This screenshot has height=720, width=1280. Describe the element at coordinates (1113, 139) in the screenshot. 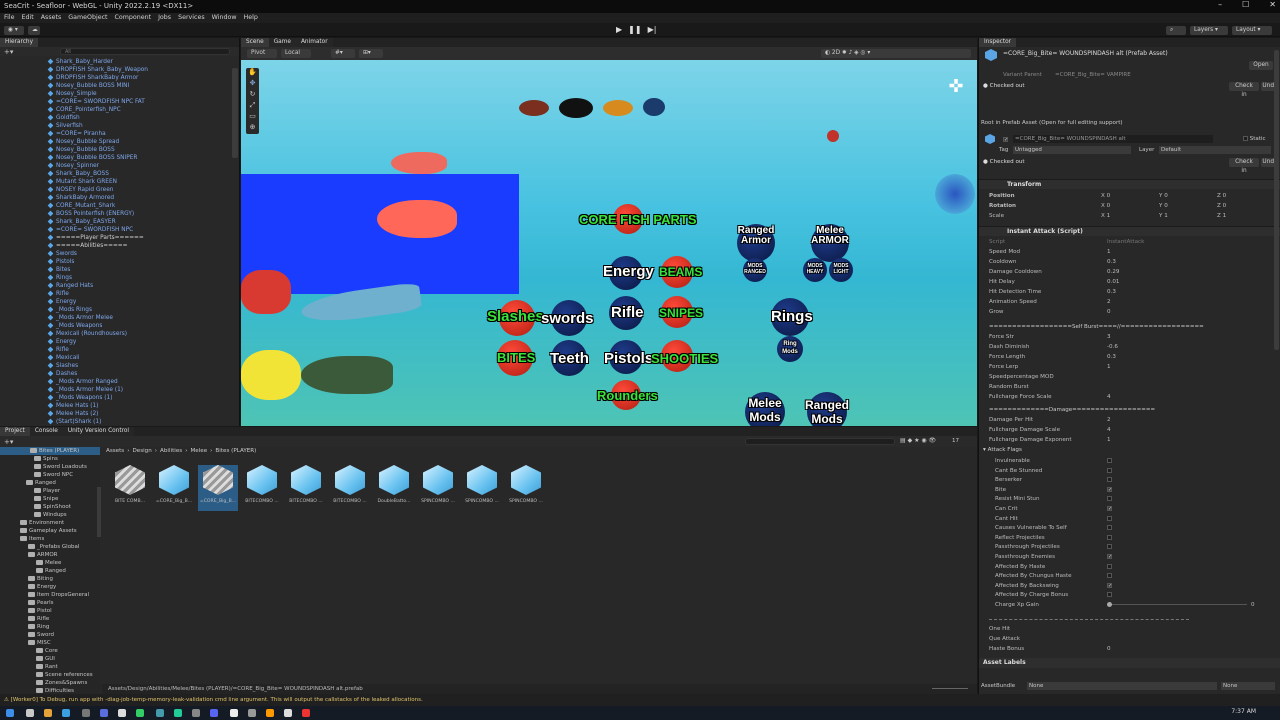

I see `object-name-field: =CORE_Big_Bite= WOUNDSPINDASH alt` at that location.